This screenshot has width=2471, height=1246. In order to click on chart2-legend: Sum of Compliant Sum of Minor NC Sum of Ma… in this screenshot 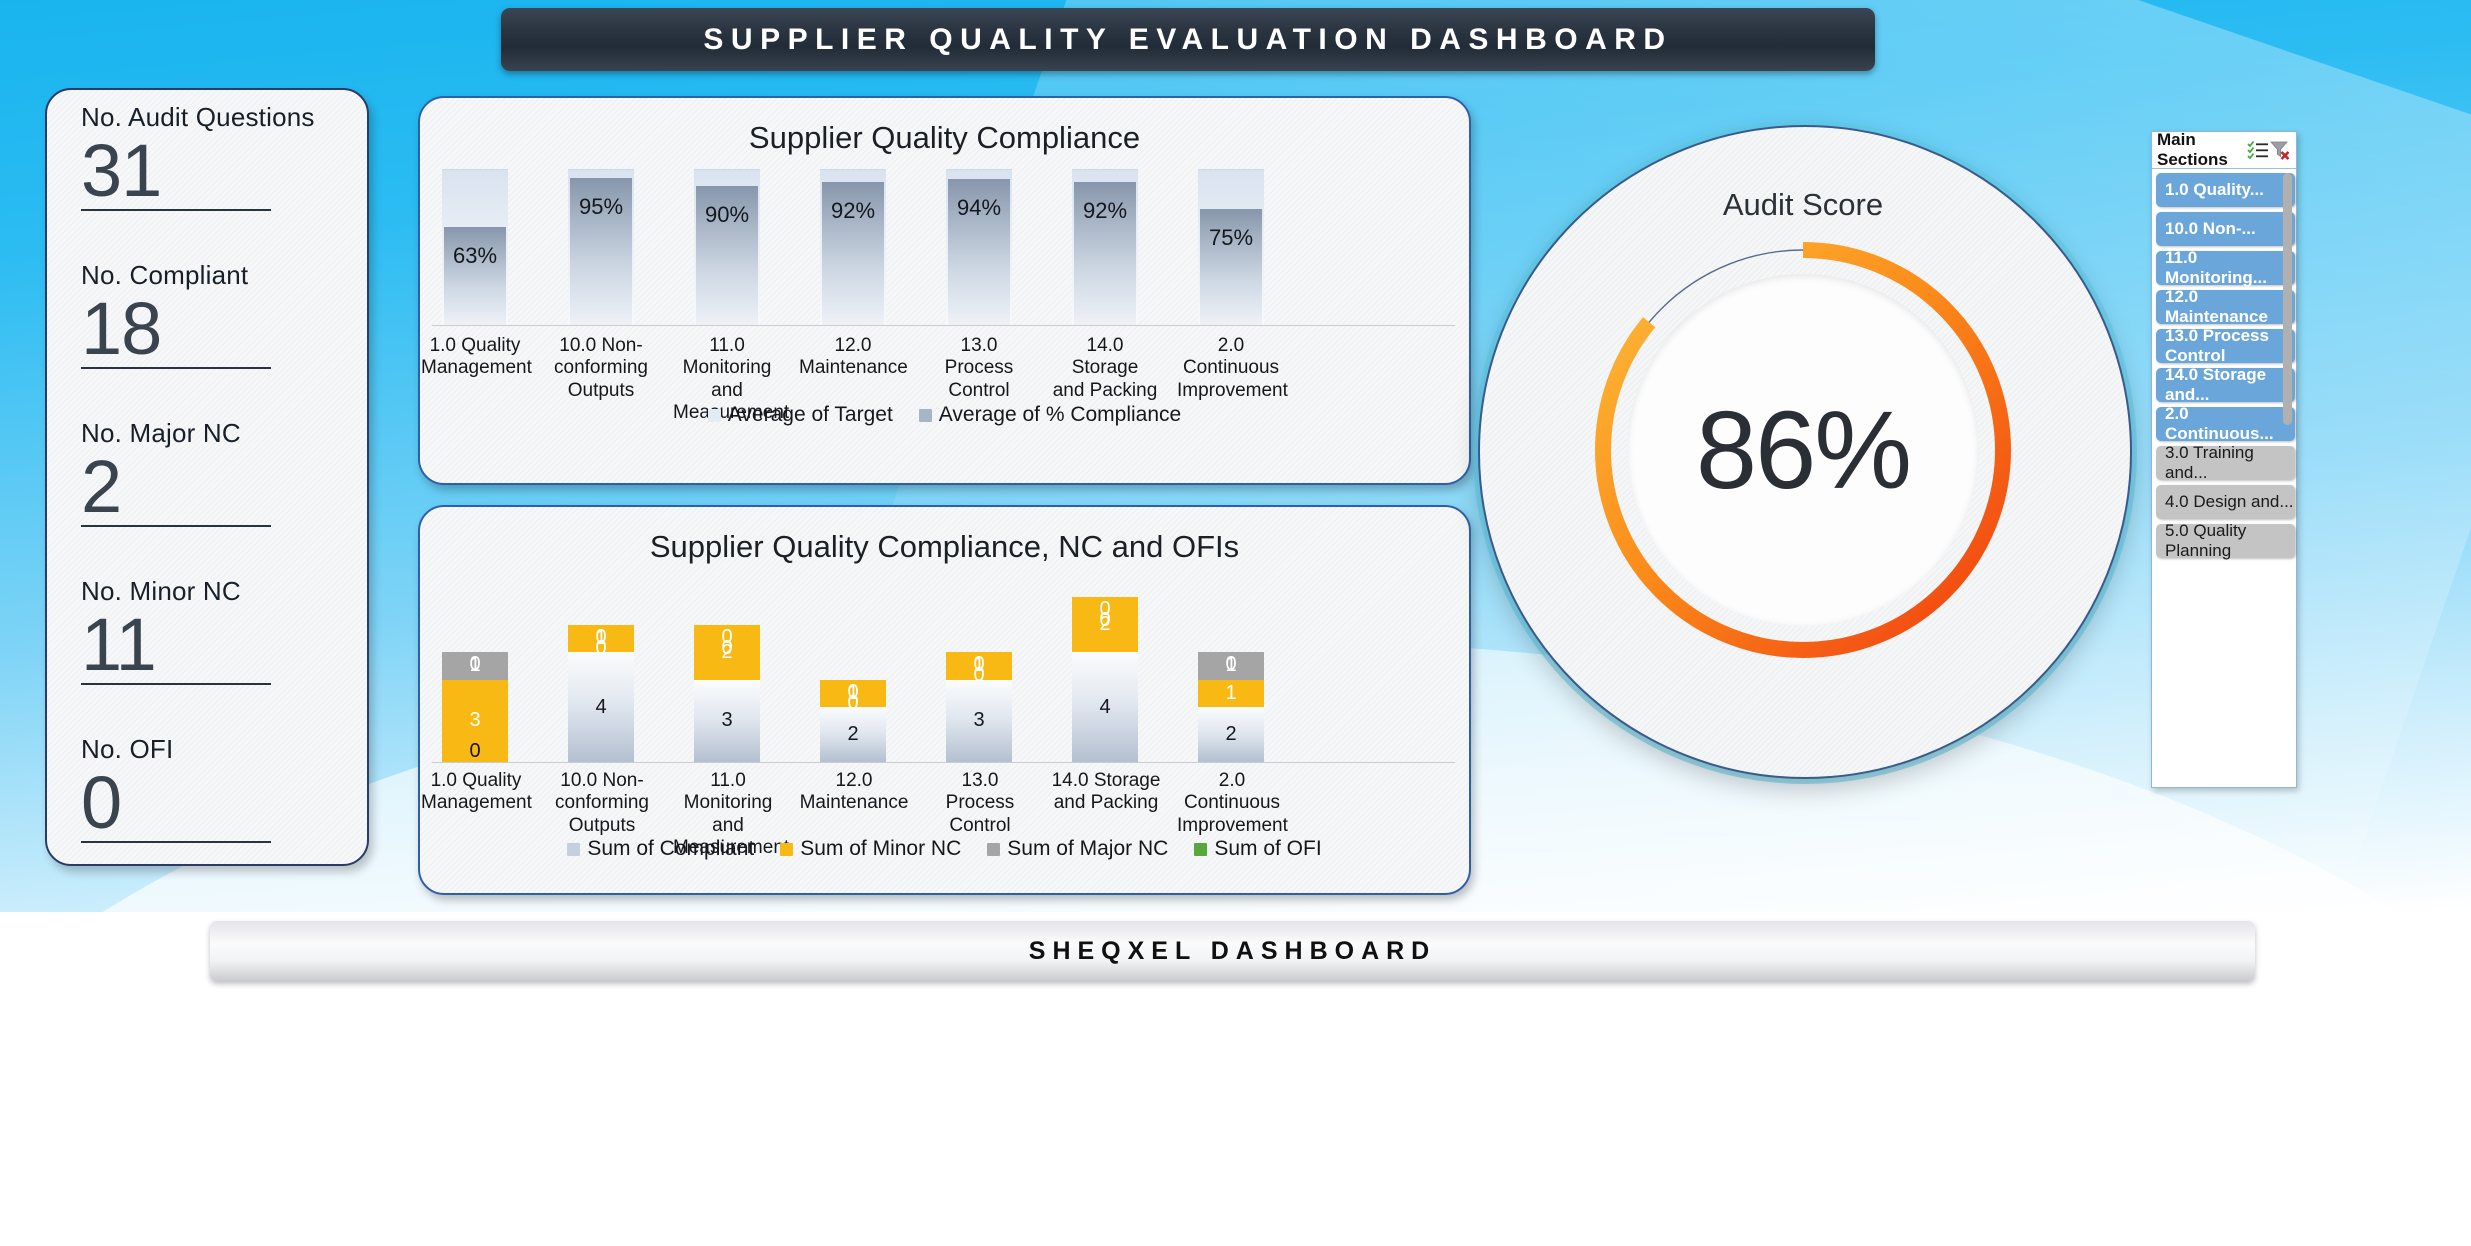, I will do `click(944, 849)`.